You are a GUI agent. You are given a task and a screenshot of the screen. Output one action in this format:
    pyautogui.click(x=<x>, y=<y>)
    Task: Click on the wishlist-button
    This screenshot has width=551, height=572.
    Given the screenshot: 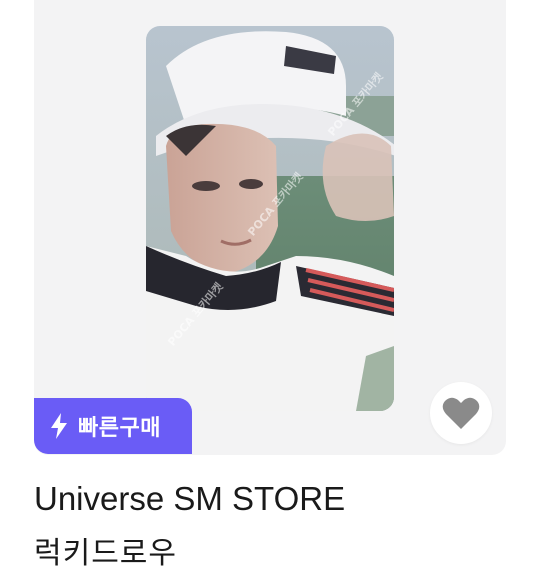 What is the action you would take?
    pyautogui.click(x=461, y=413)
    